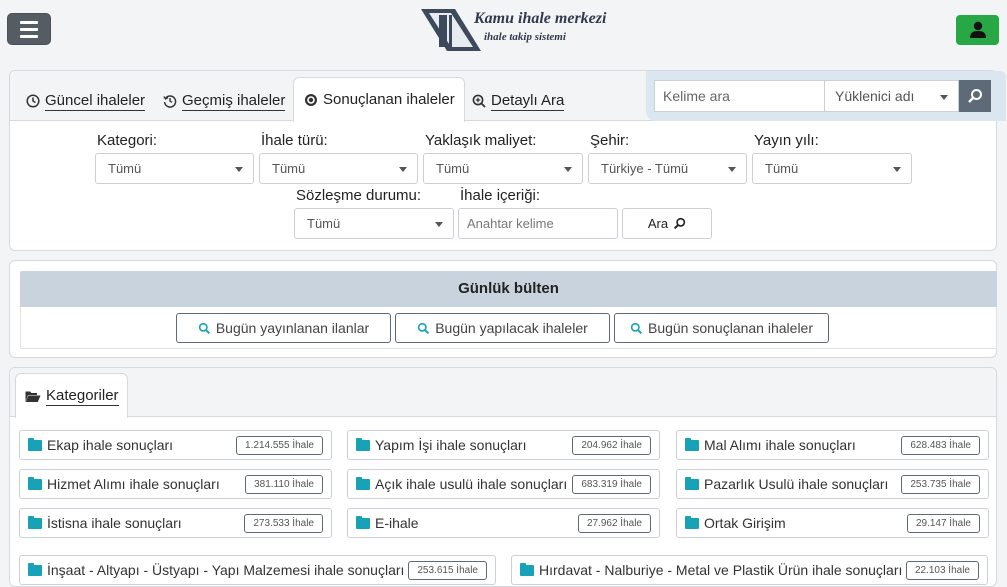 The image size is (1007, 587). I want to click on kategori-label: Kategori:, so click(127, 140).